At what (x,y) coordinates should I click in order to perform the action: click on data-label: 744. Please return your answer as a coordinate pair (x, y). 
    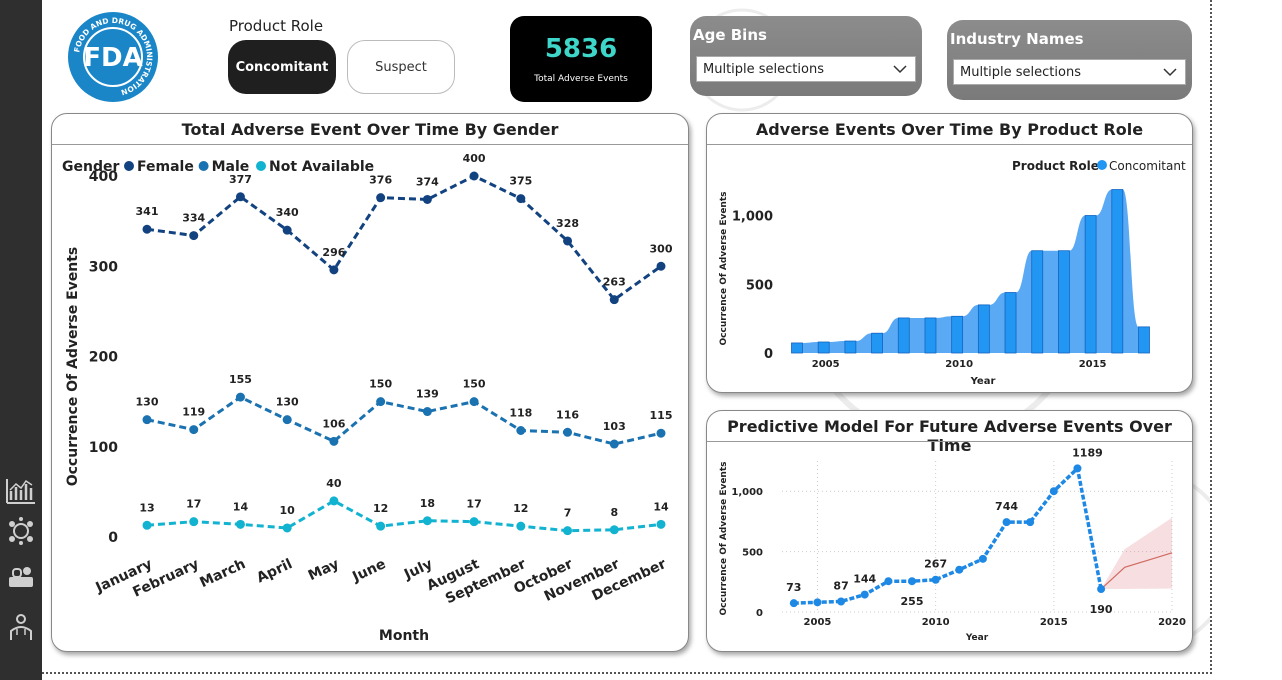
    Looking at the image, I should click on (1006, 506).